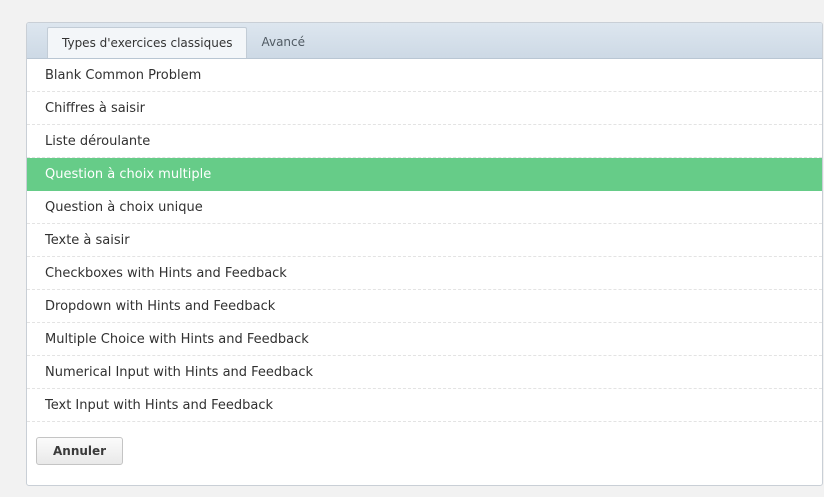  Describe the element at coordinates (424, 372) in the screenshot. I see `list-item-numerical-input-hints-feedback: Numerical Input with Hints and Feedback` at that location.